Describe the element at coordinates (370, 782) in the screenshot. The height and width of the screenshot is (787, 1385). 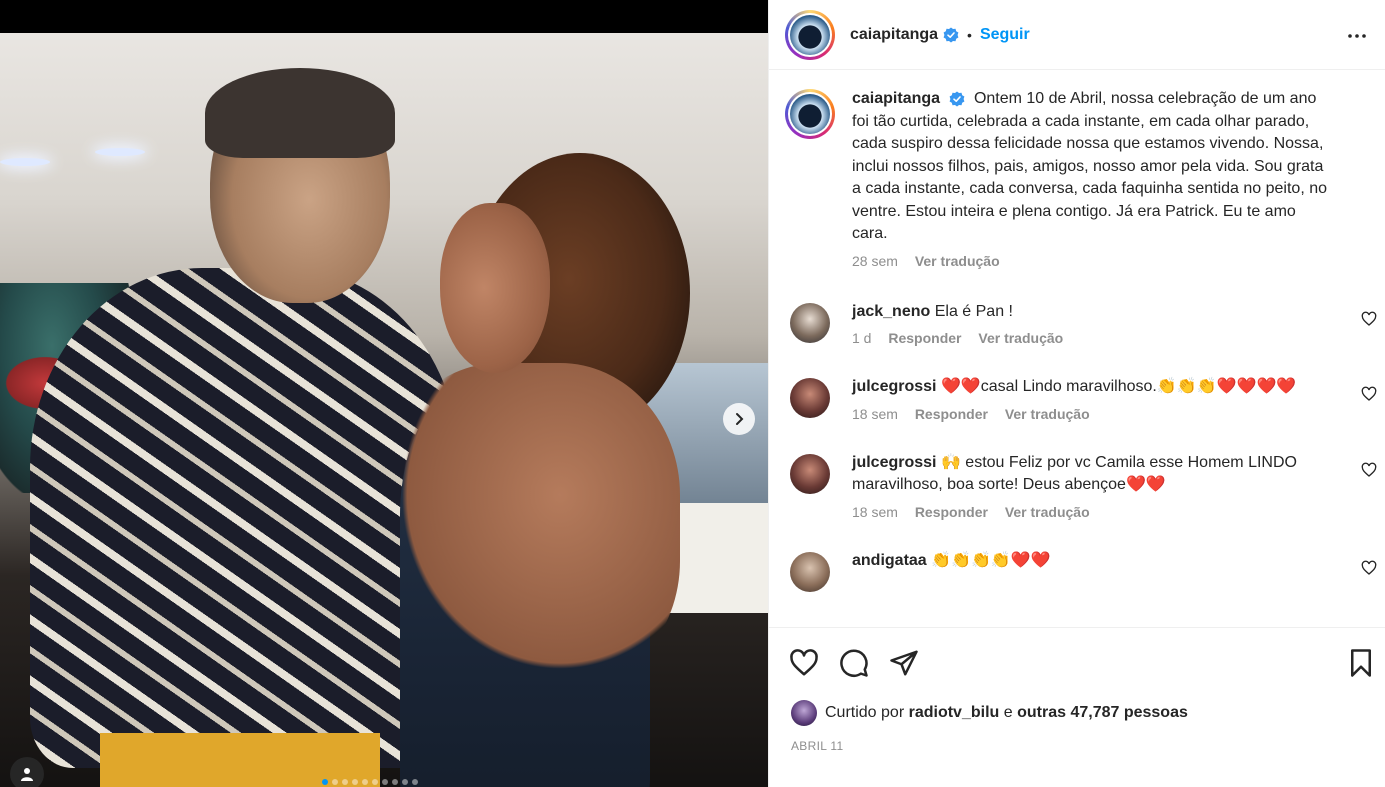
I see `carousel-dots` at that location.